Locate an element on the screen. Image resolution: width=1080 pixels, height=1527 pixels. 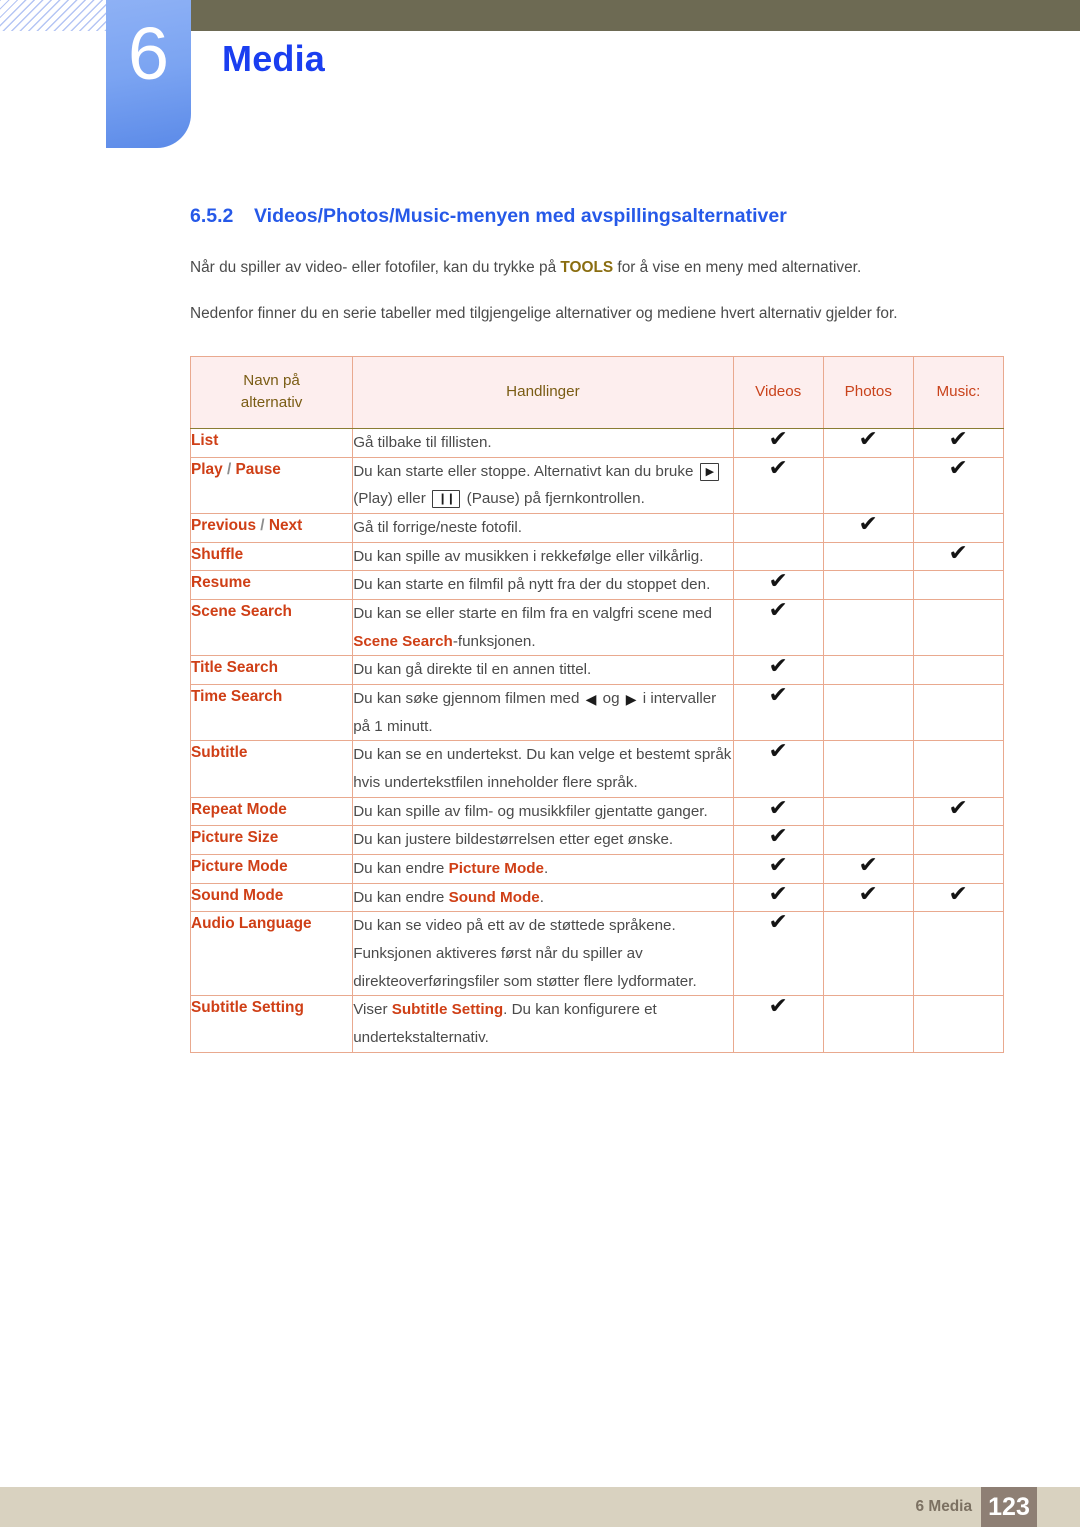
column-header-photos: Photos is located at coordinates (868, 392).